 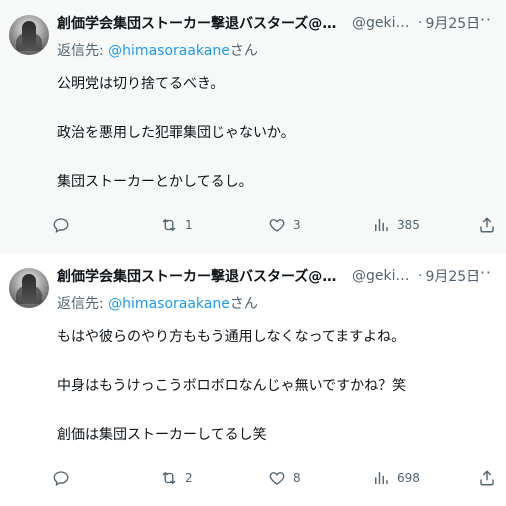 I want to click on tweet-line: 公明党は切り捨てるべき。, so click(x=141, y=84).